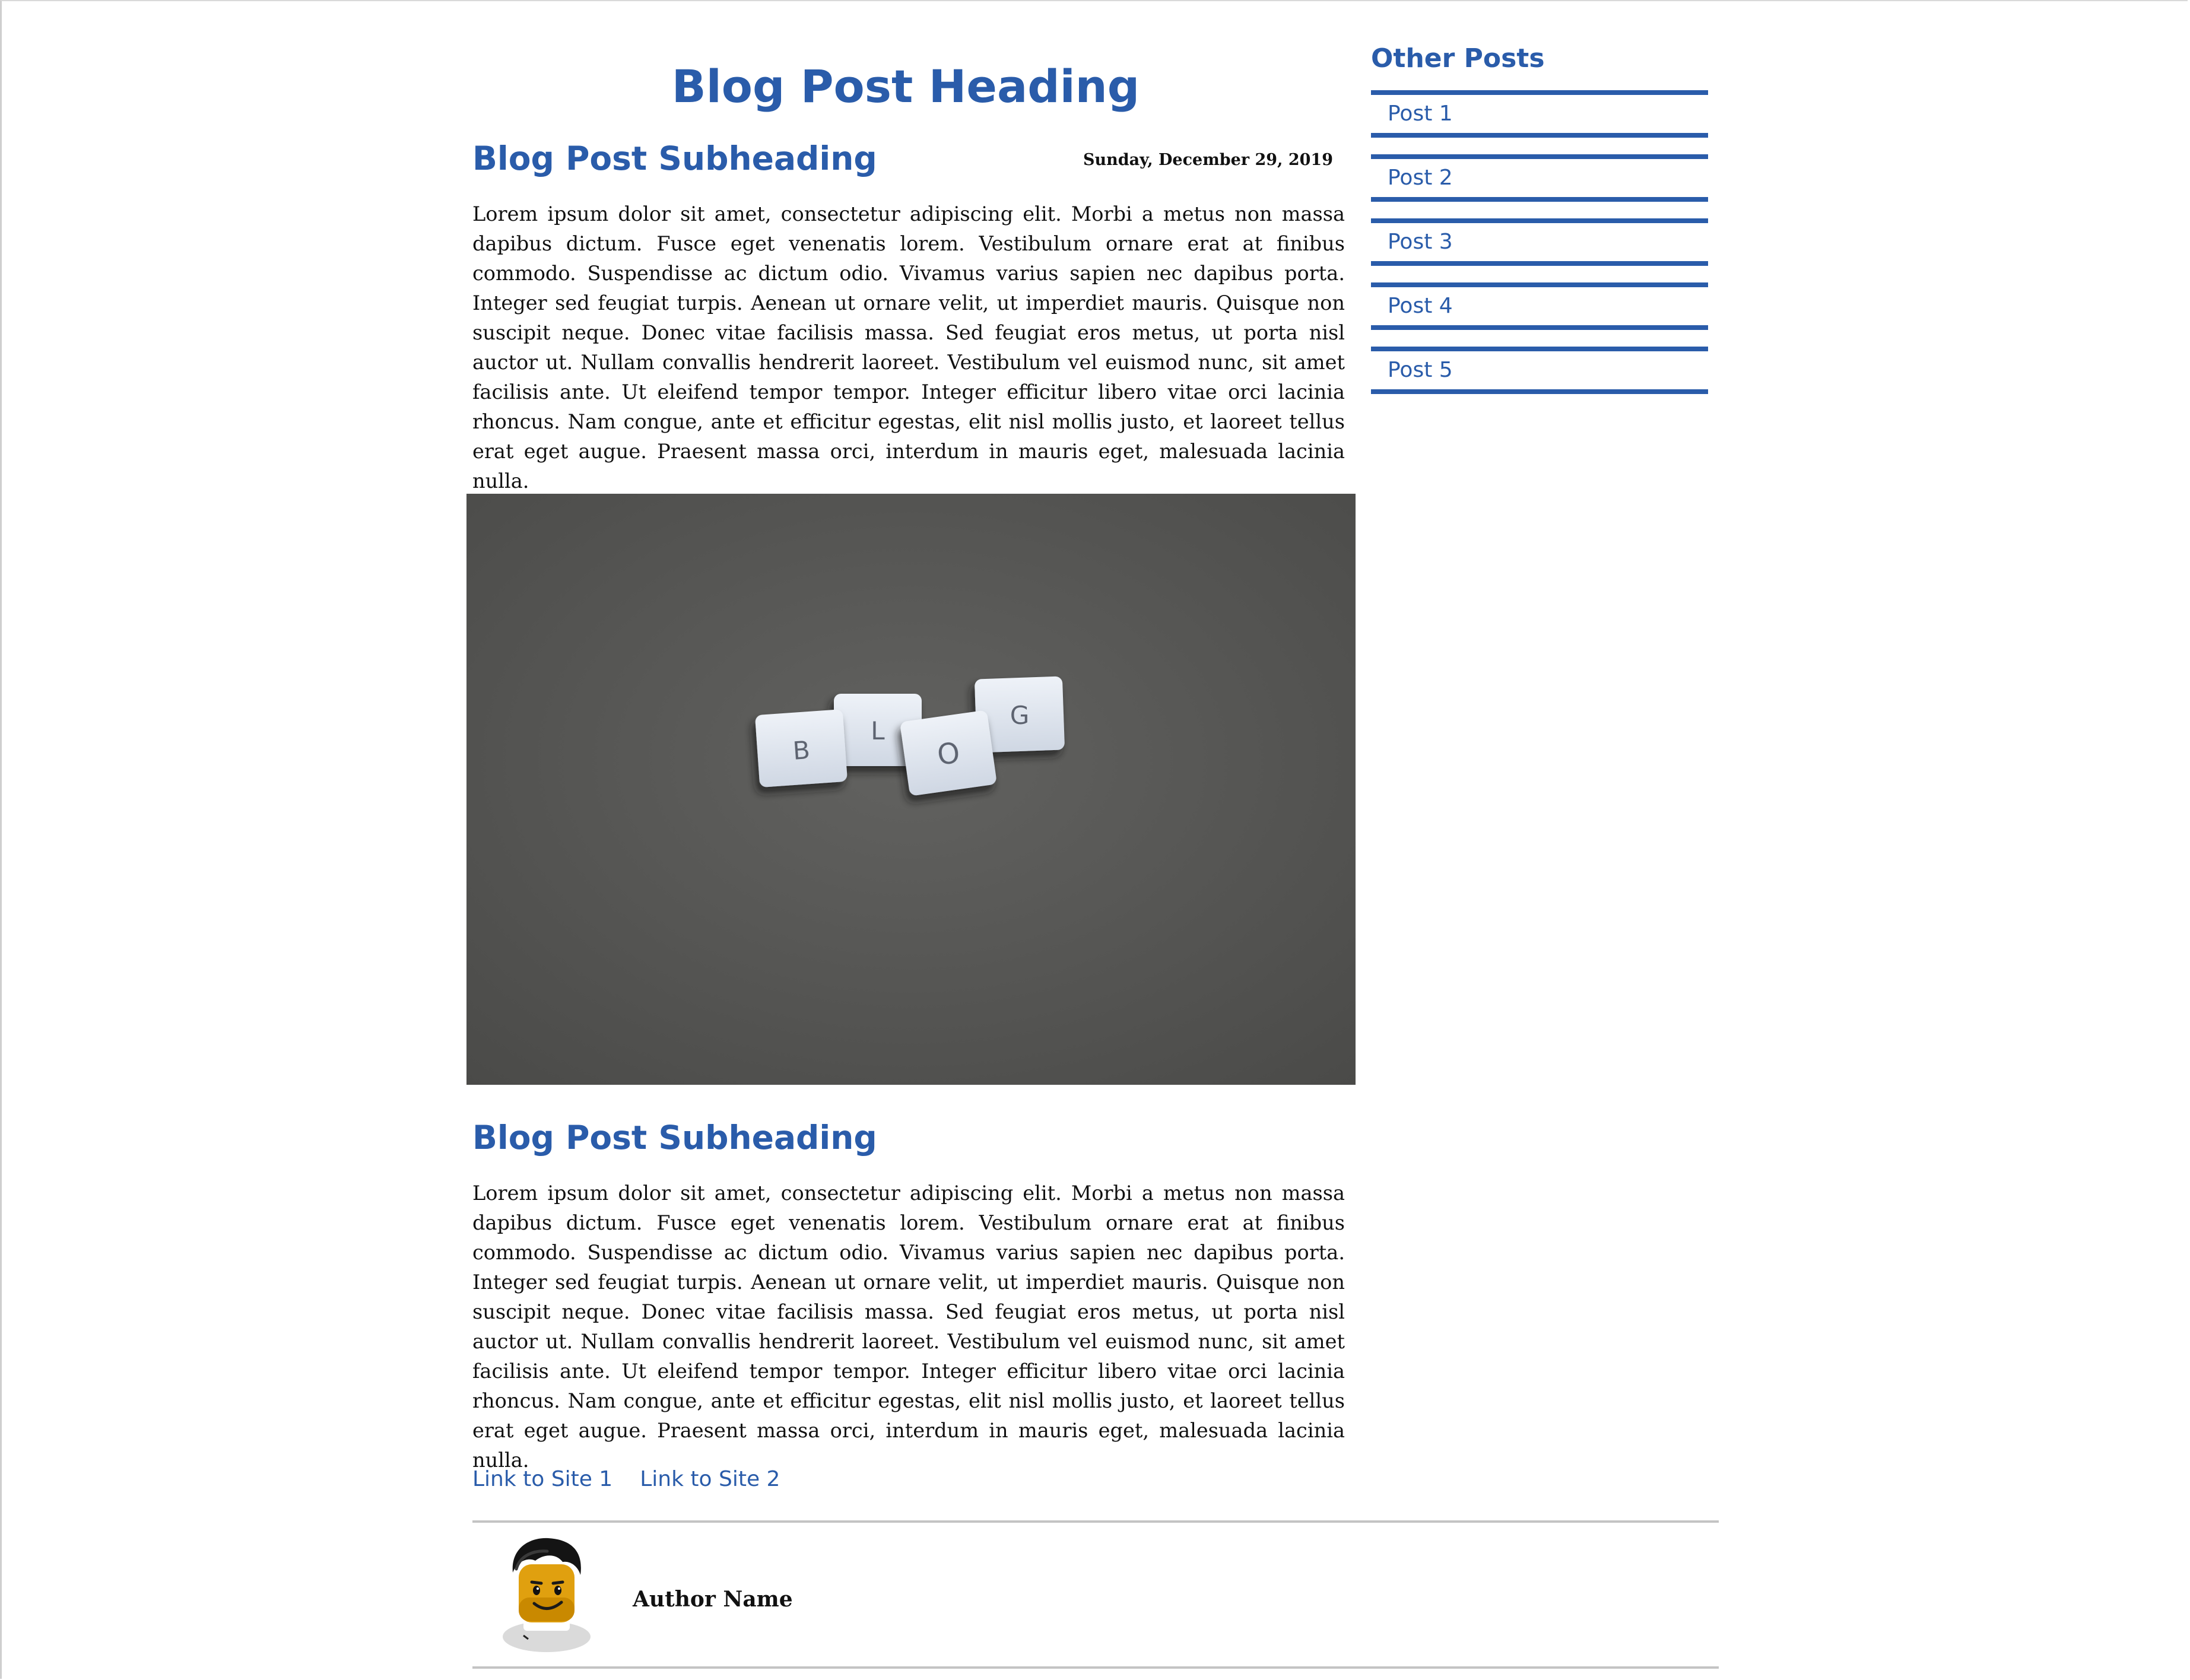  I want to click on svg-text: O, so click(948, 754).